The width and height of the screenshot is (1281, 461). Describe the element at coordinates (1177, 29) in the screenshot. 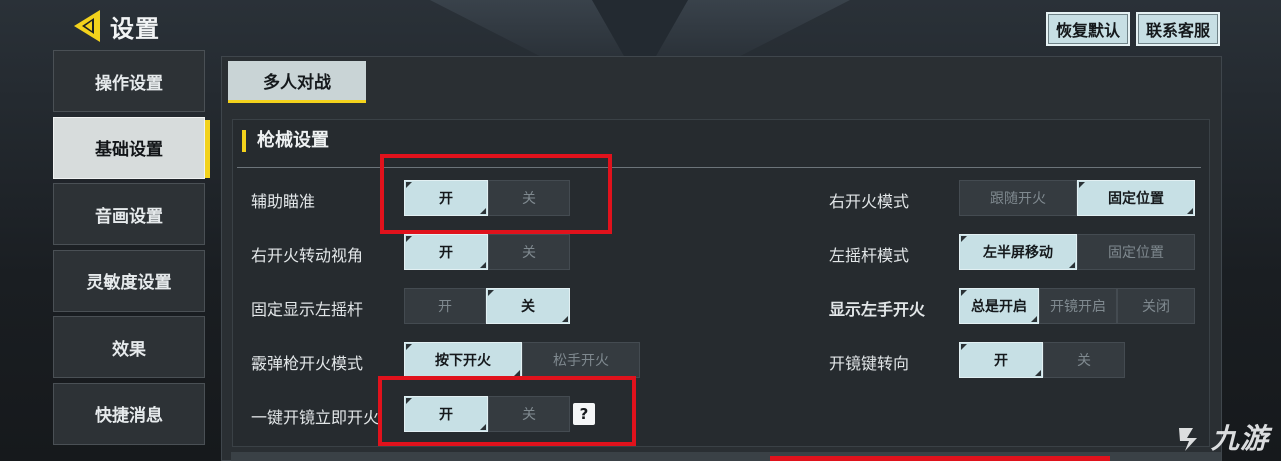

I see `contact-support-button: 联系客服` at that location.